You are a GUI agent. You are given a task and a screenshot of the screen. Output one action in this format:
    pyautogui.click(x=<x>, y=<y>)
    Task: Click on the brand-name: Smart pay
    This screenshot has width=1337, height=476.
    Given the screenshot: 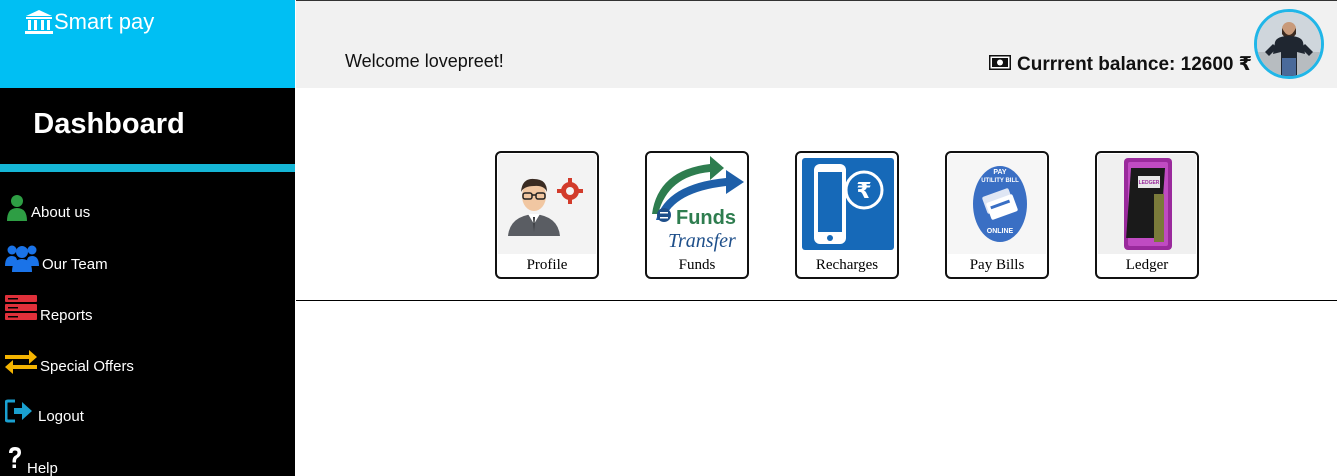 What is the action you would take?
    pyautogui.click(x=104, y=21)
    